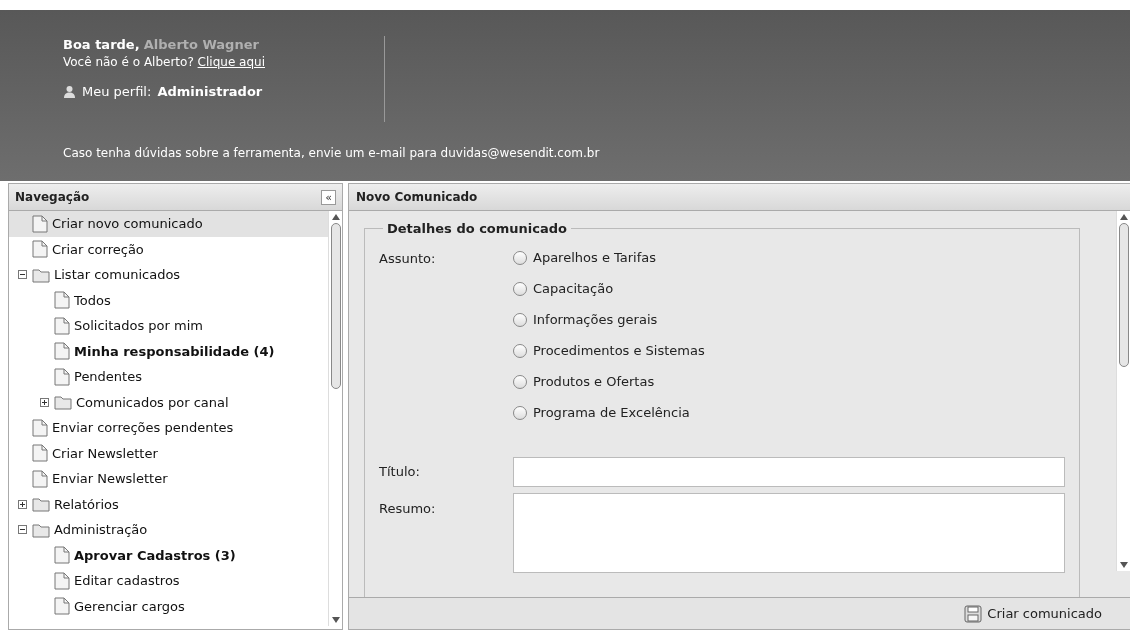  I want to click on tree-item: Pendentes, so click(168, 377).